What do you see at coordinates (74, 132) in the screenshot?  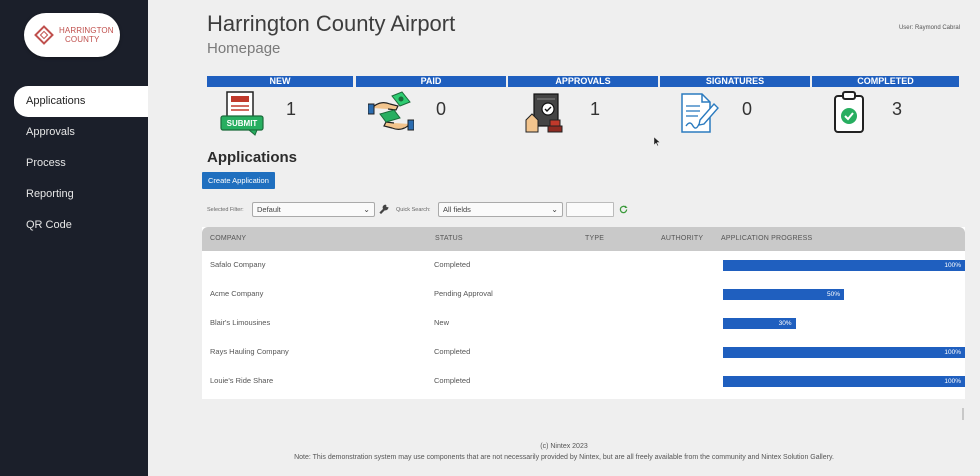 I see `sidebar-item-approvals: Approvals` at bounding box center [74, 132].